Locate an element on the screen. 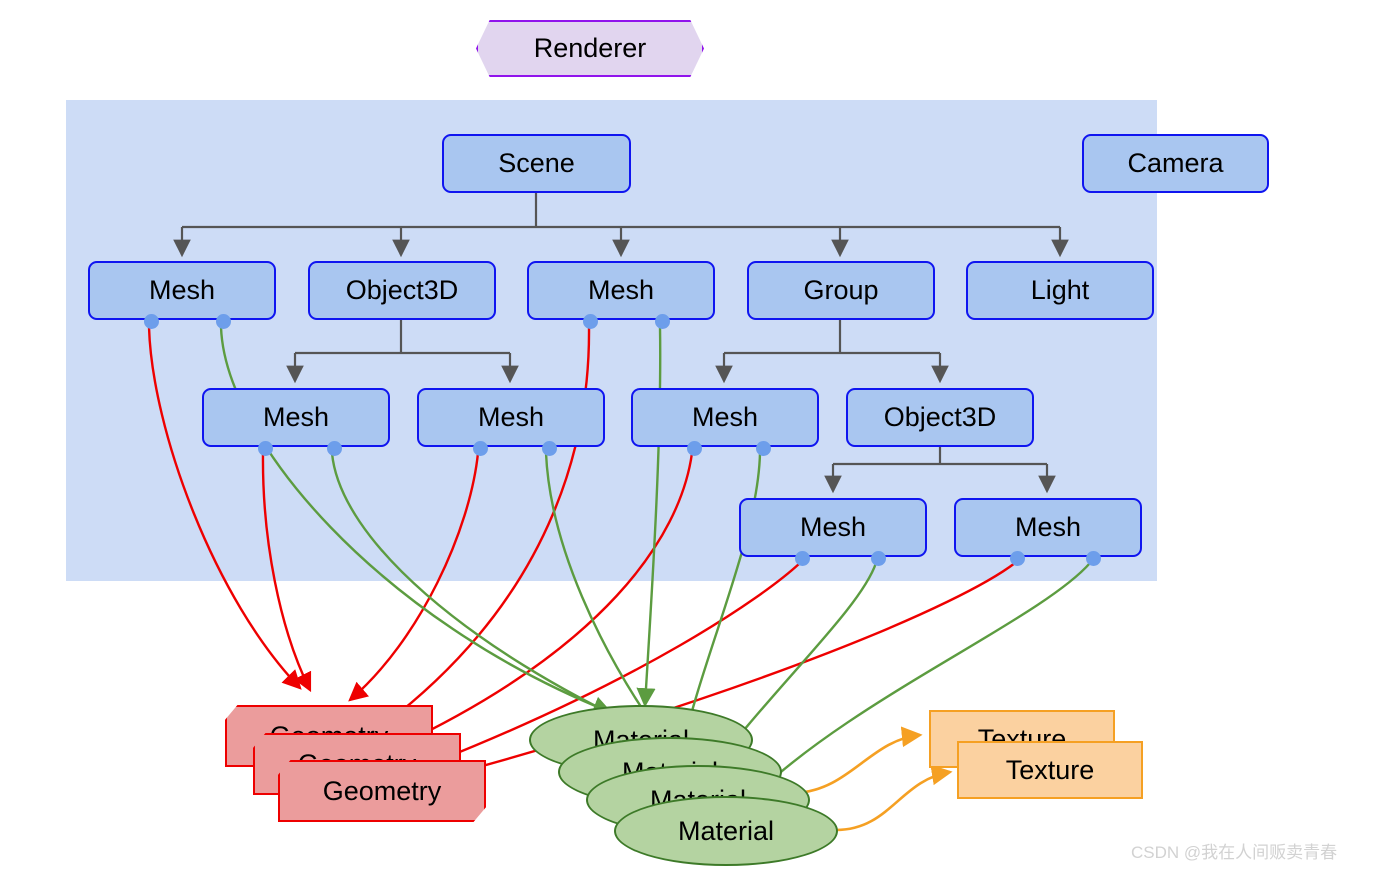 The height and width of the screenshot is (870, 1377). node-scene: Scene is located at coordinates (536, 163).